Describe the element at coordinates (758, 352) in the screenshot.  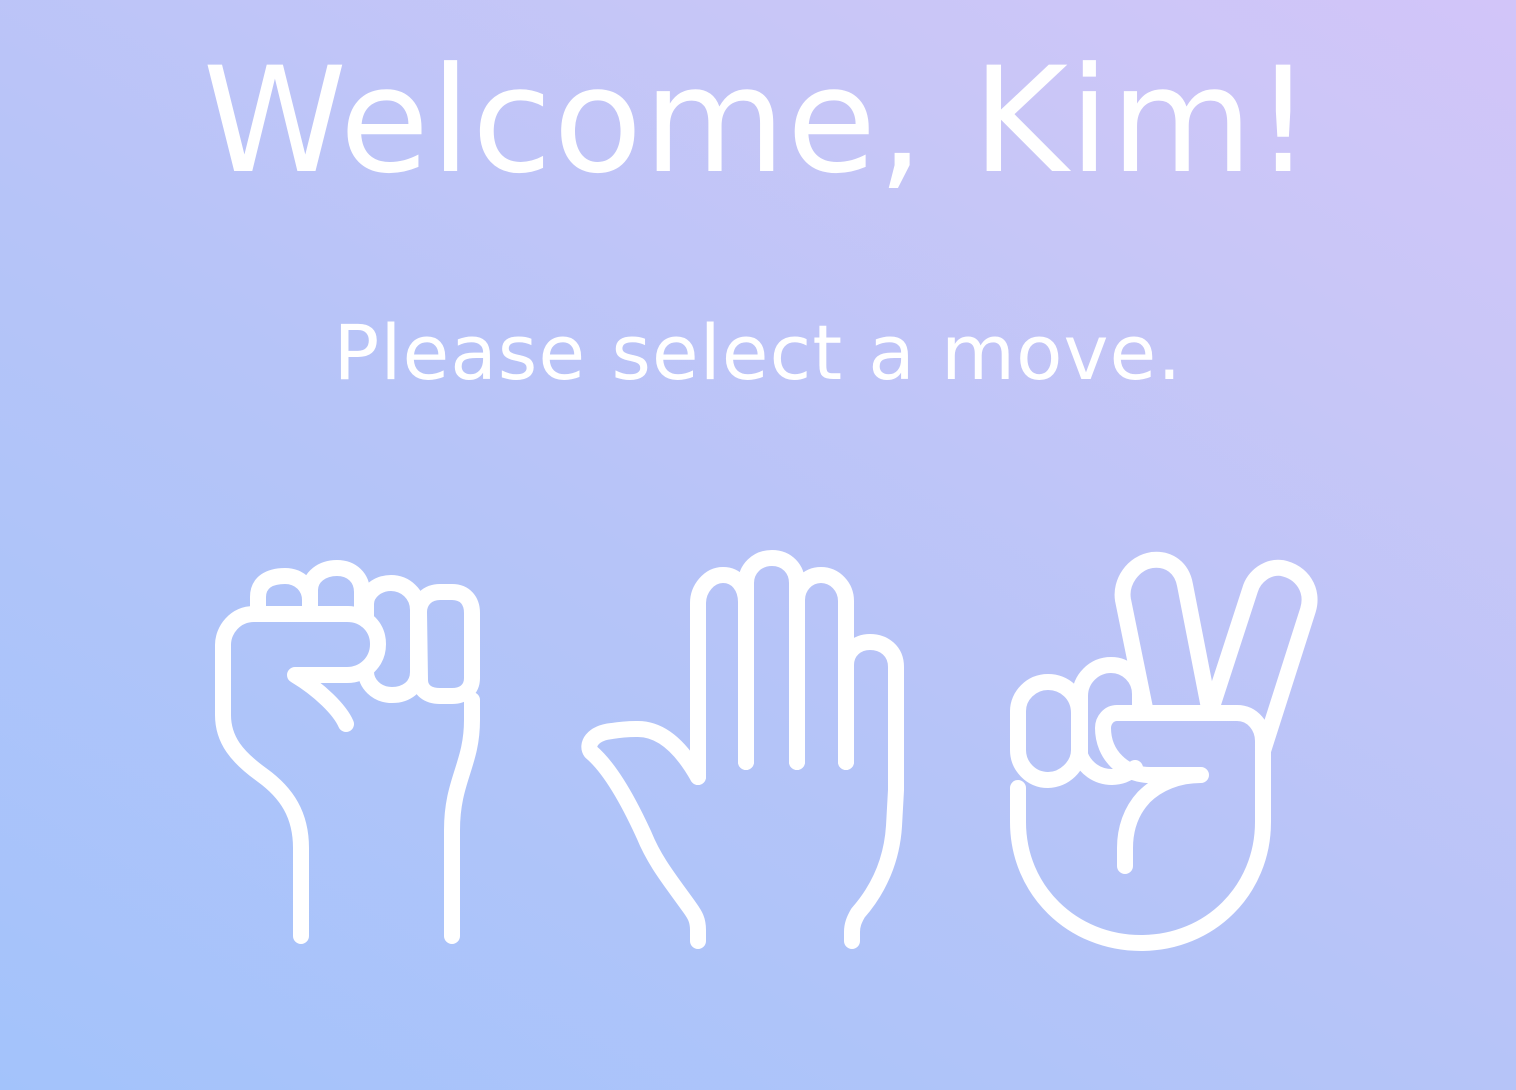
I see `instruction-text: Please select a move.` at that location.